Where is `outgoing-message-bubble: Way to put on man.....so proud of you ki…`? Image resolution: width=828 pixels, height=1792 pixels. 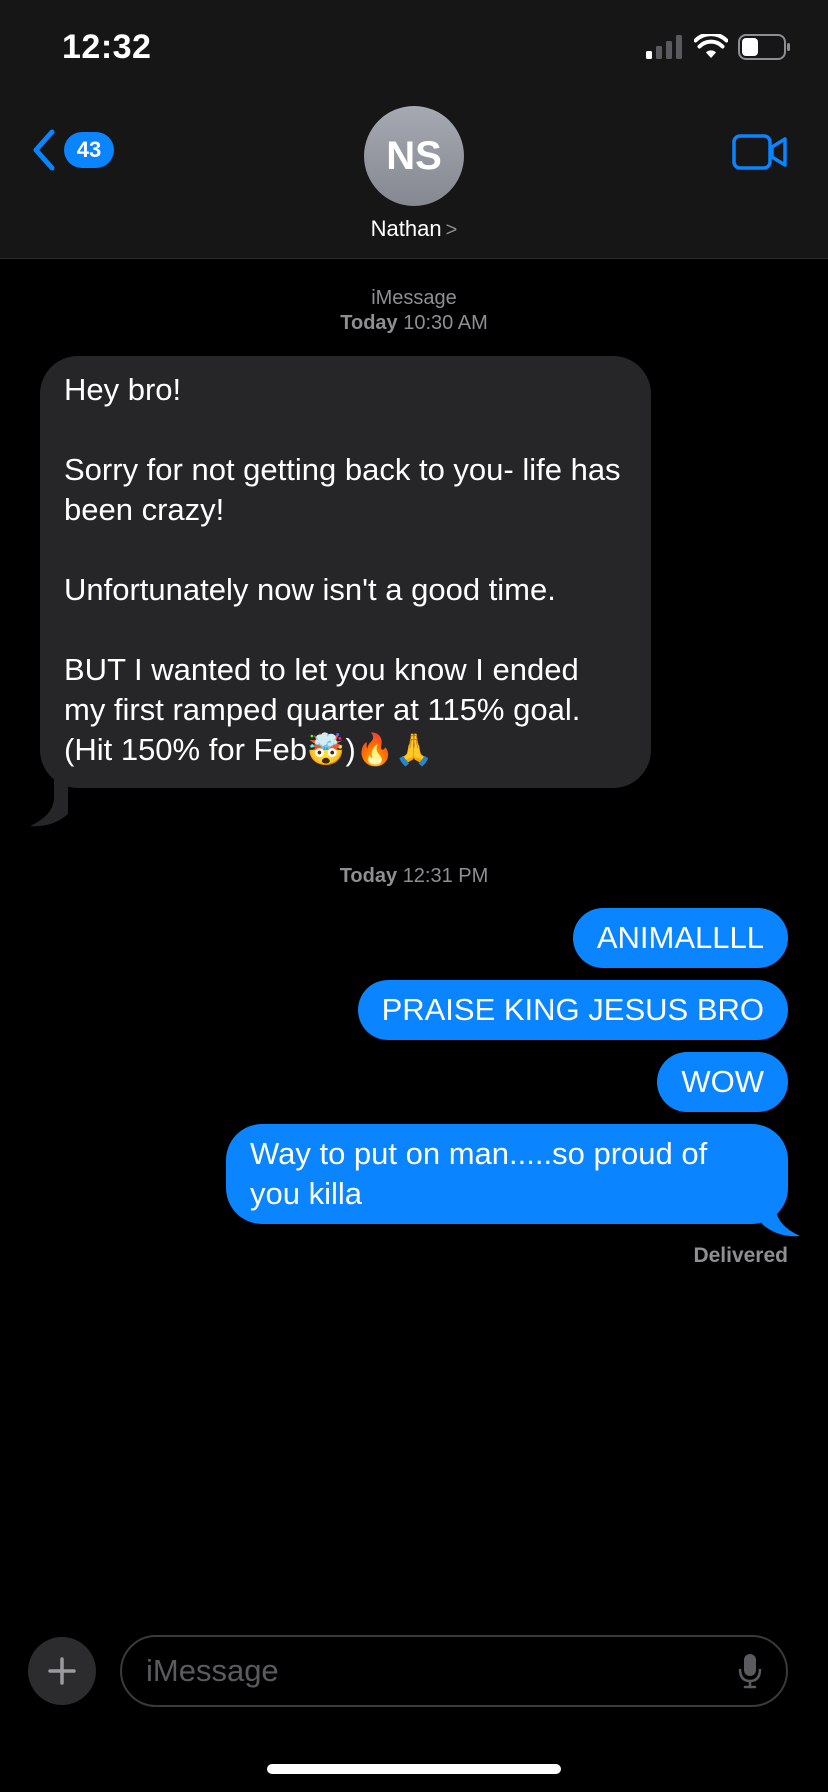 outgoing-message-bubble: Way to put on man.....so proud of you ki… is located at coordinates (507, 1174).